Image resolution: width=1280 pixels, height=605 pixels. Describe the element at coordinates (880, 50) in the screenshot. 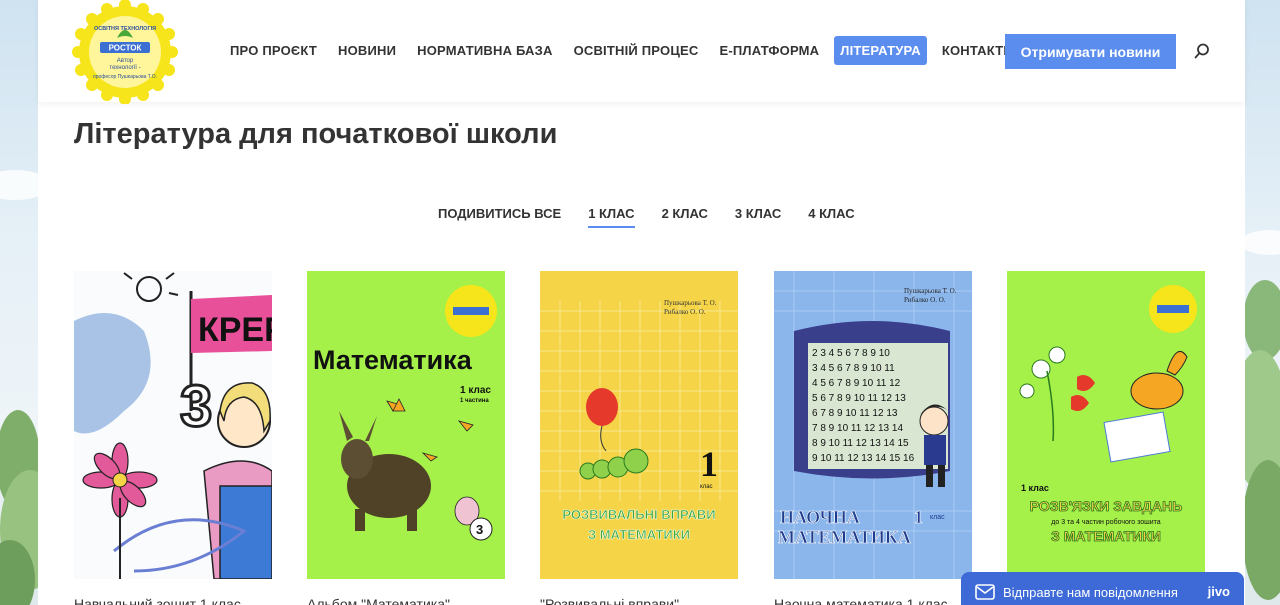

I see `nav-item-literature: ЛІТЕРАТУРА` at that location.